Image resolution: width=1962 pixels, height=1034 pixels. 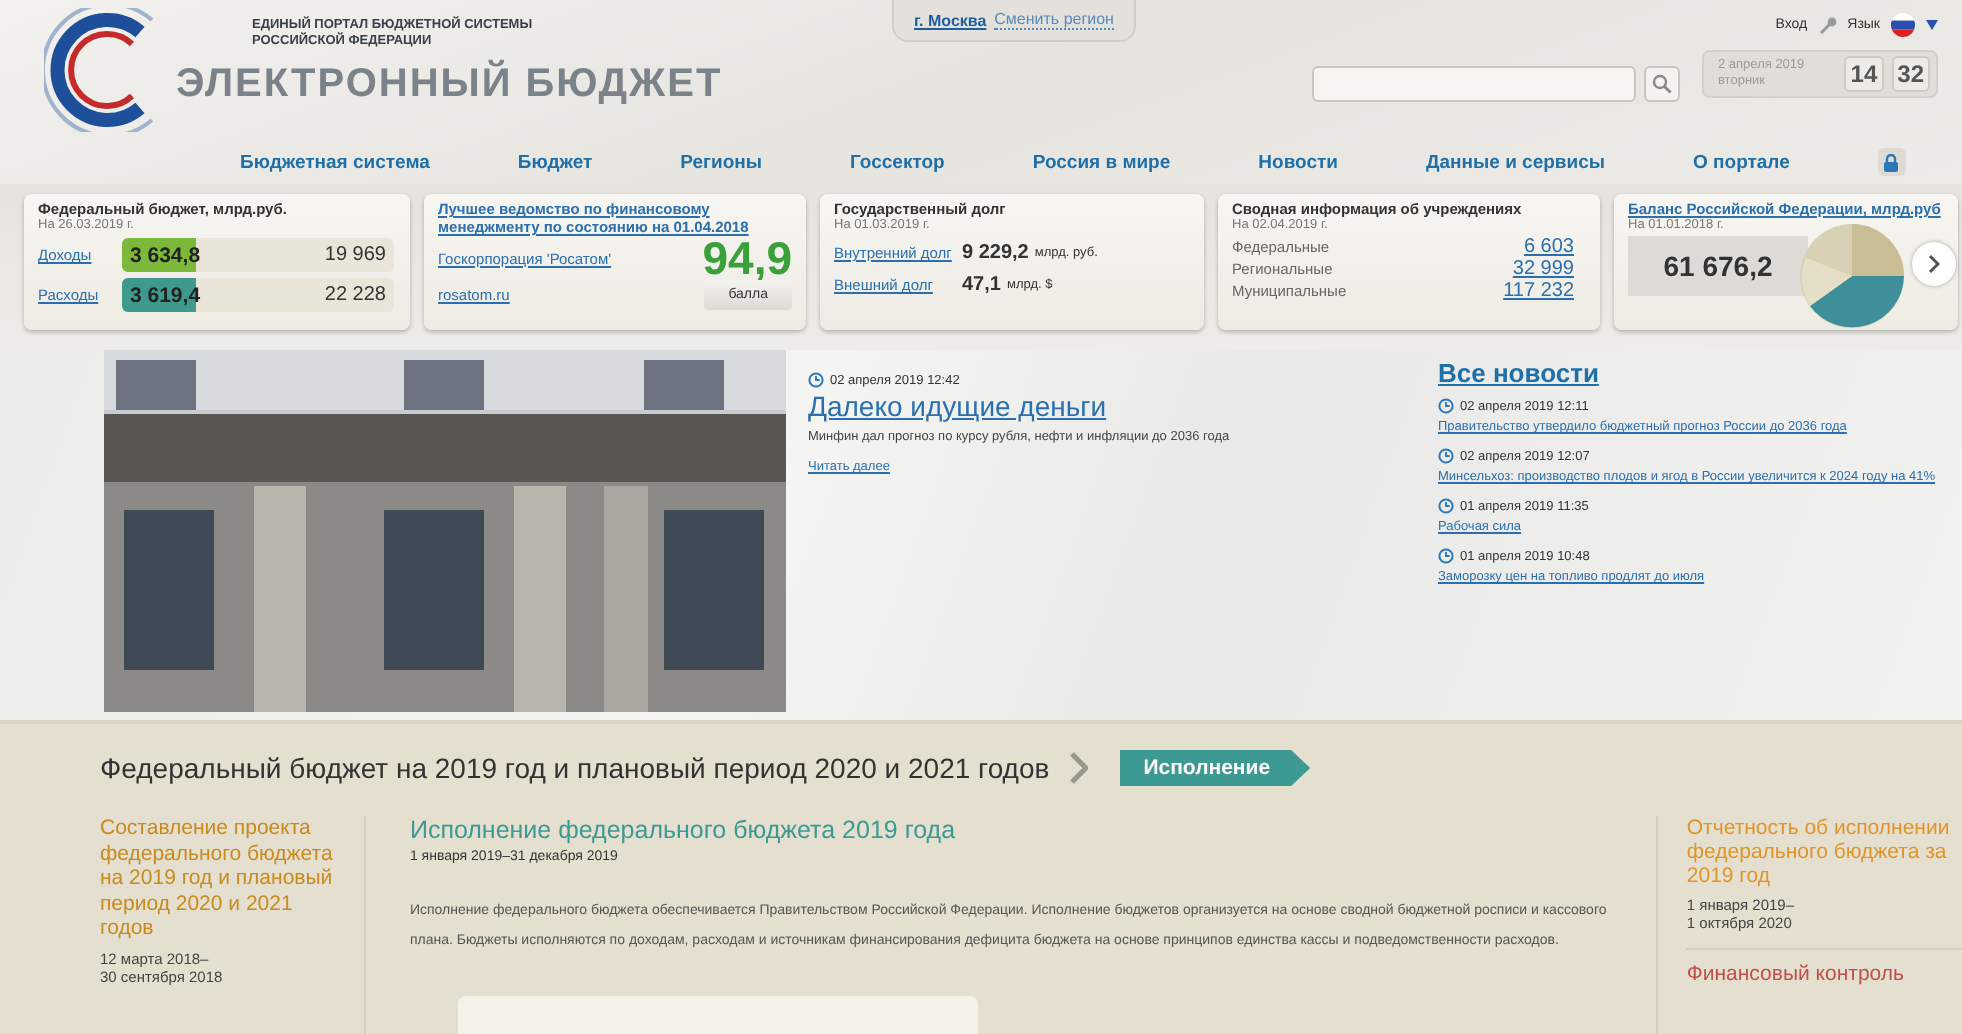 I want to click on institution-count-link: 32 999, so click(x=1543, y=269).